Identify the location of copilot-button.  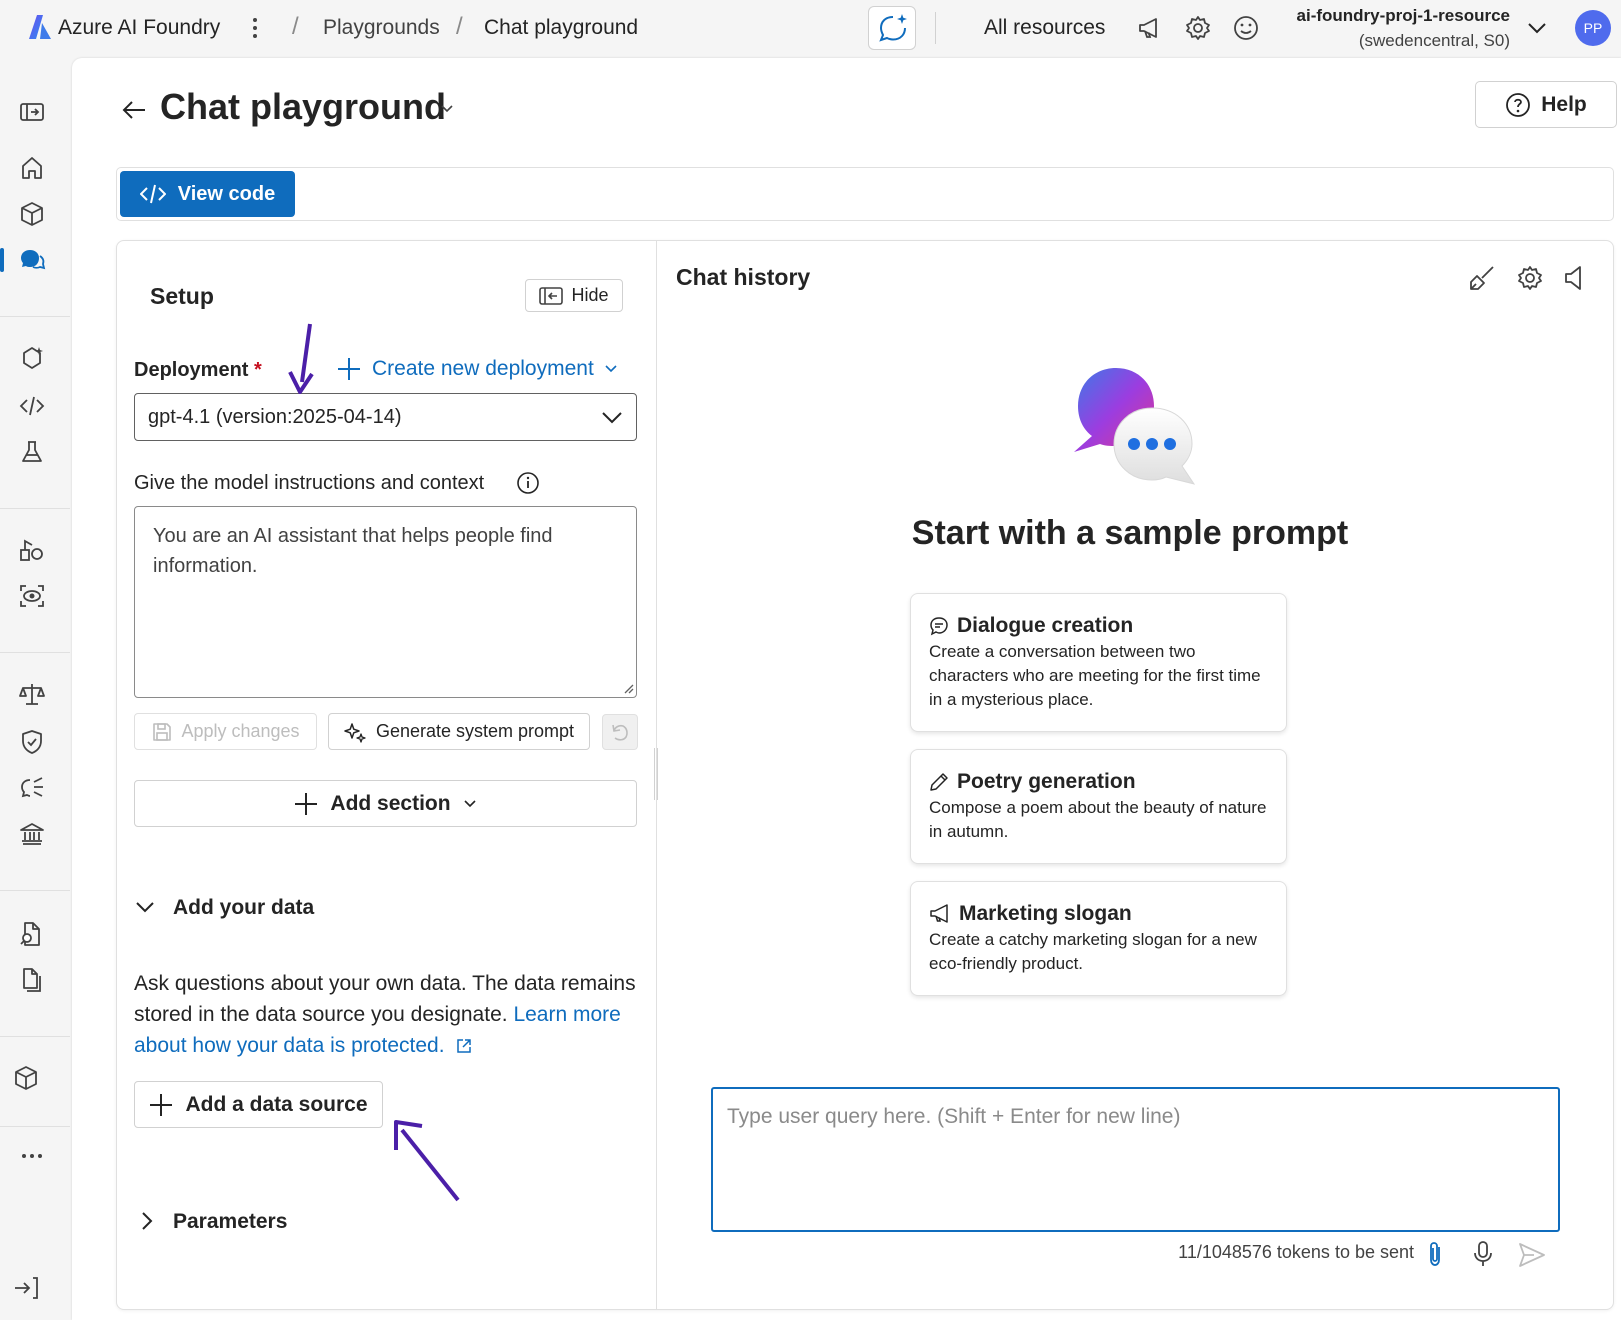
(892, 28).